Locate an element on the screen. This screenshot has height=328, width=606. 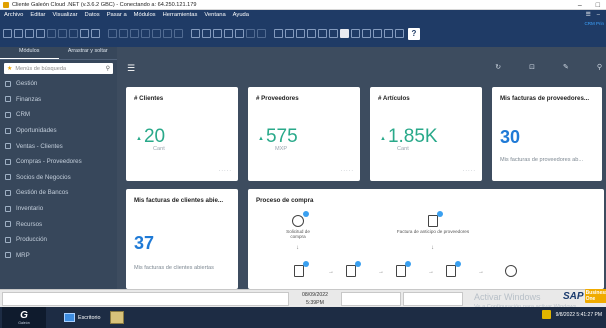
tray-app-icon is located at coordinates (546, 314).